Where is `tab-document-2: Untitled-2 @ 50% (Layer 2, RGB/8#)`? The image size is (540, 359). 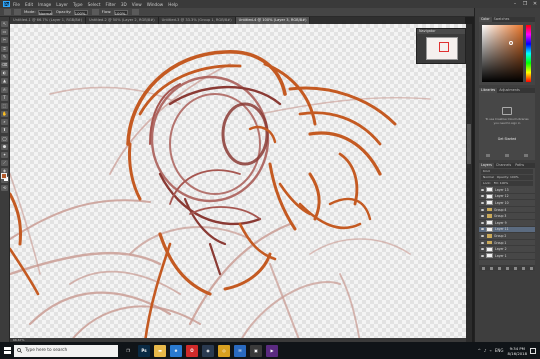
tab-document-2: Untitled-2 @ 50% (Layer 2, RGB/8#) is located at coordinates (122, 20).